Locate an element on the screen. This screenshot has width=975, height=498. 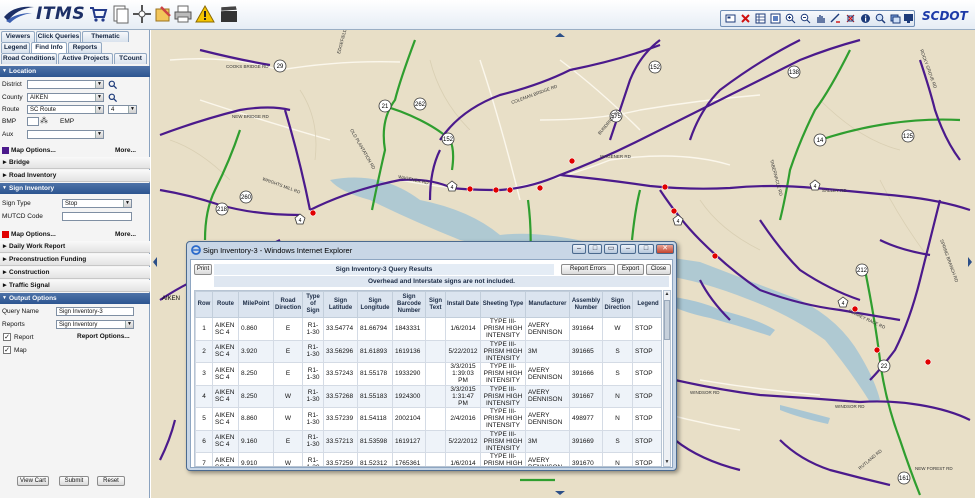
table-grid-icon is located at coordinates (760, 18).